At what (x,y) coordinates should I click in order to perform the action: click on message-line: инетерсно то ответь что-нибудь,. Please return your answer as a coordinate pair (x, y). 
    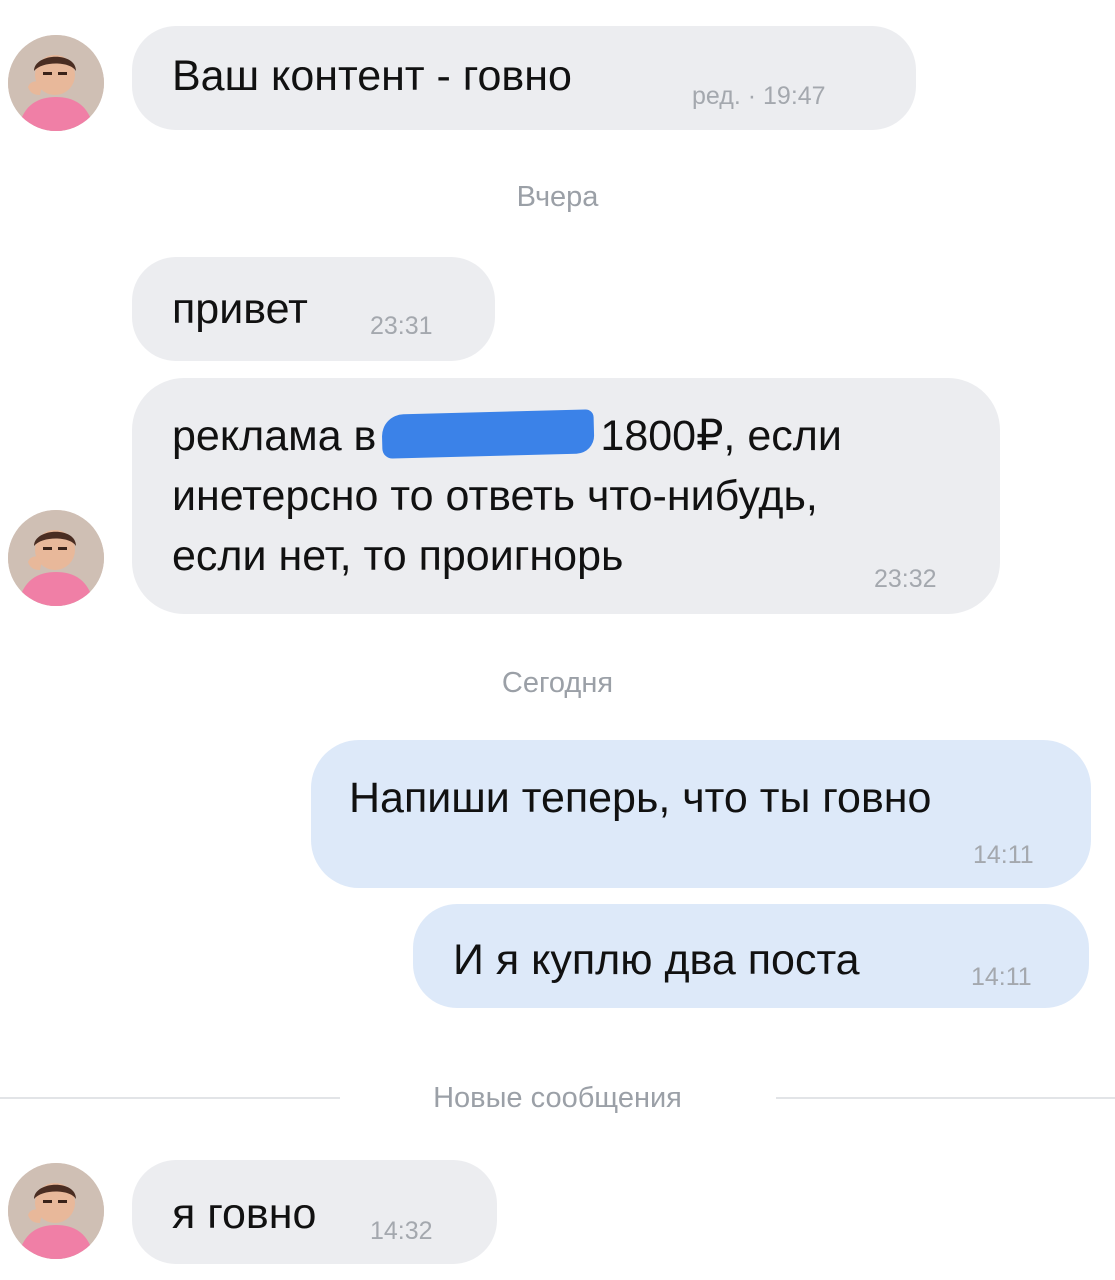
    Looking at the image, I should click on (495, 496).